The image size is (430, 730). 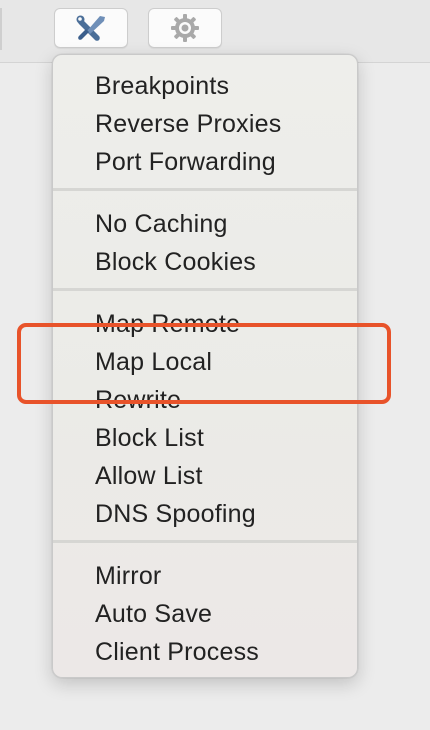 I want to click on menu-item-allow-list: Allow List, so click(x=149, y=476).